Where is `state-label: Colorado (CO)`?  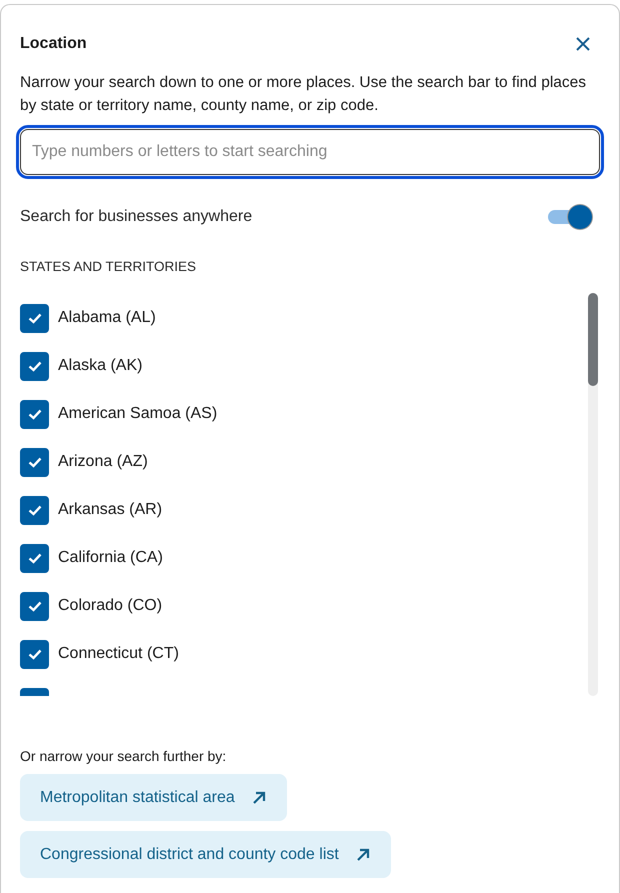 state-label: Colorado (CO) is located at coordinates (110, 606).